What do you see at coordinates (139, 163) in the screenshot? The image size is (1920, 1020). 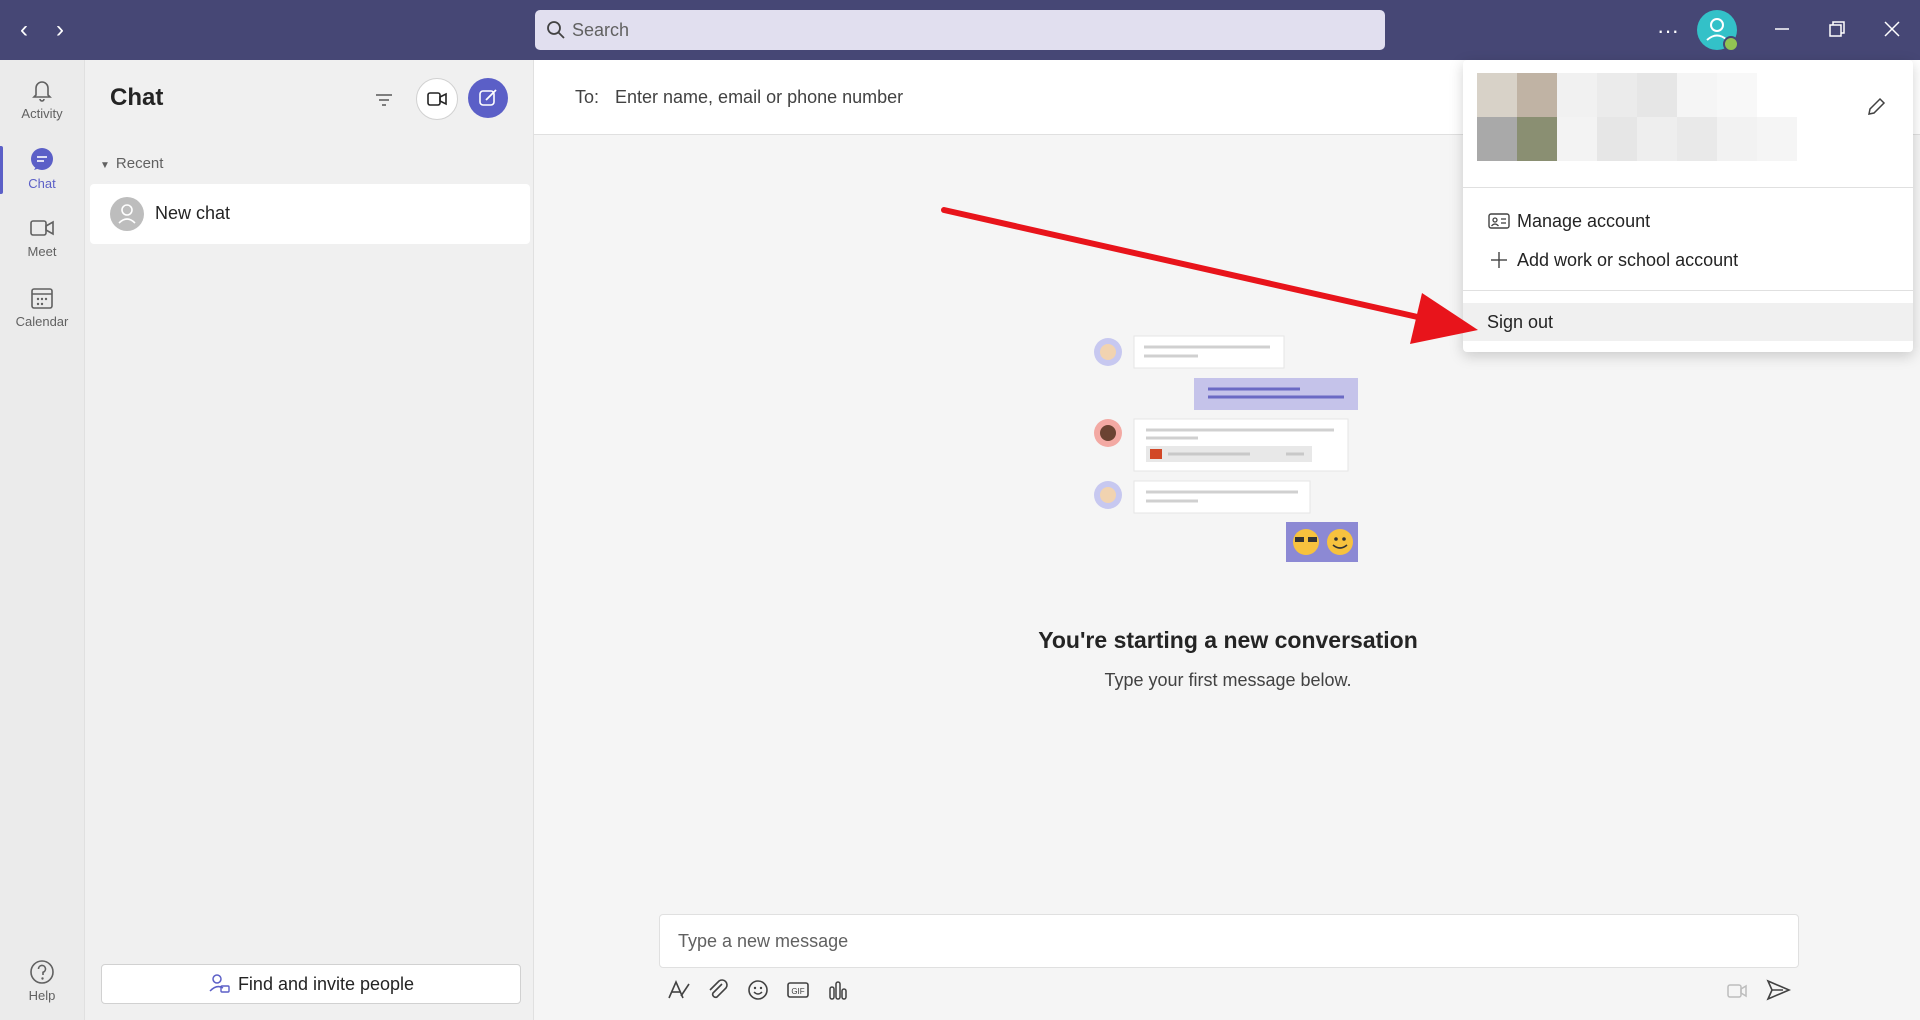 I see `recent-section-label: Recent` at bounding box center [139, 163].